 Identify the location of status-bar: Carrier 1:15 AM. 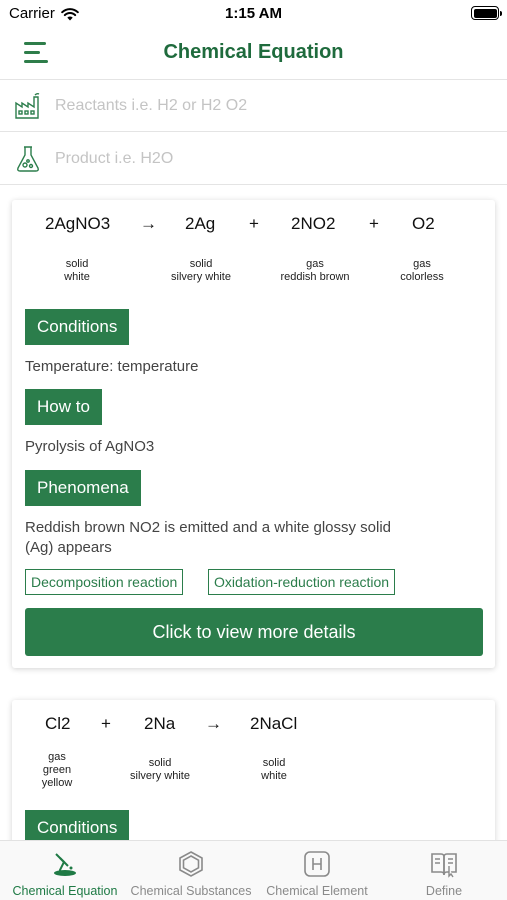
(253, 15).